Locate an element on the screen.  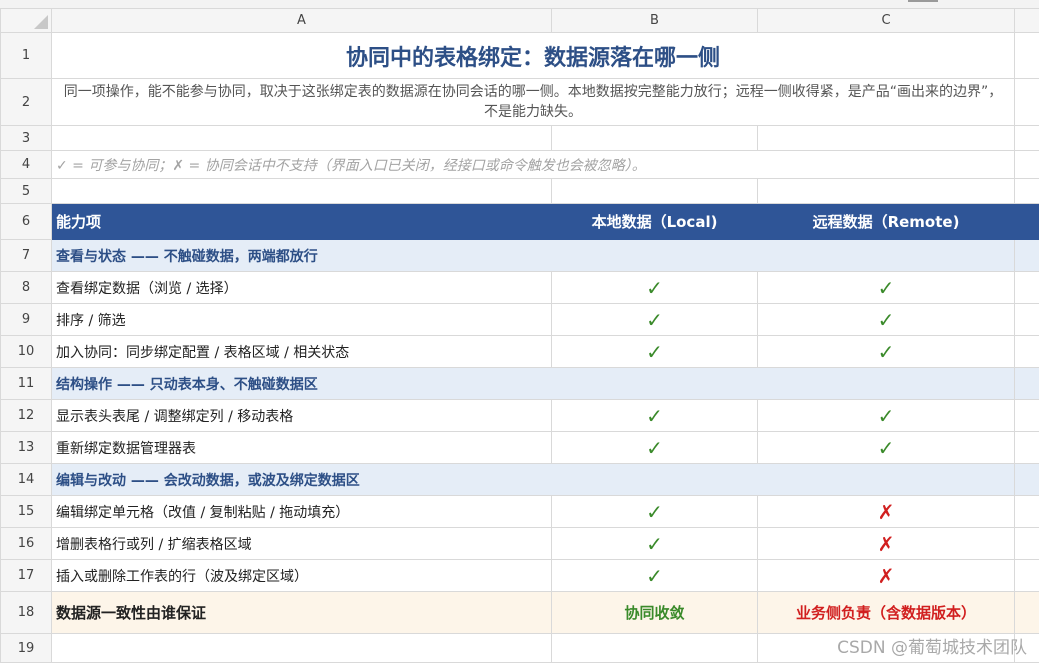
row-header-5: 5 is located at coordinates (26, 191).